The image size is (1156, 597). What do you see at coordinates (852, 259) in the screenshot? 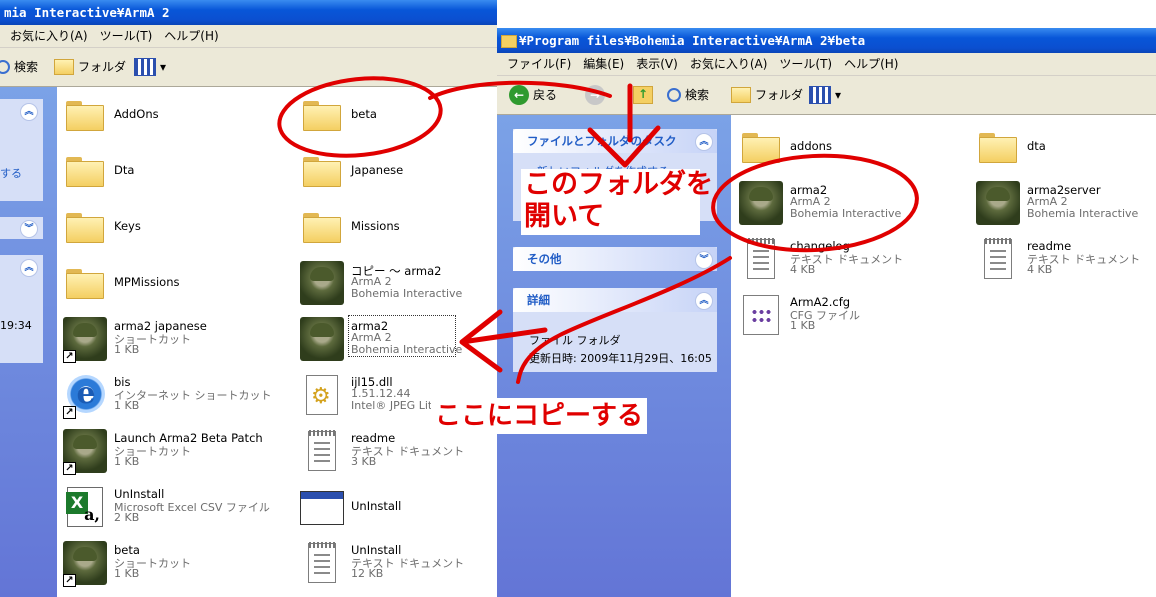
I see `file-item: changelog テキスト ドキュメント 4 KB` at bounding box center [852, 259].